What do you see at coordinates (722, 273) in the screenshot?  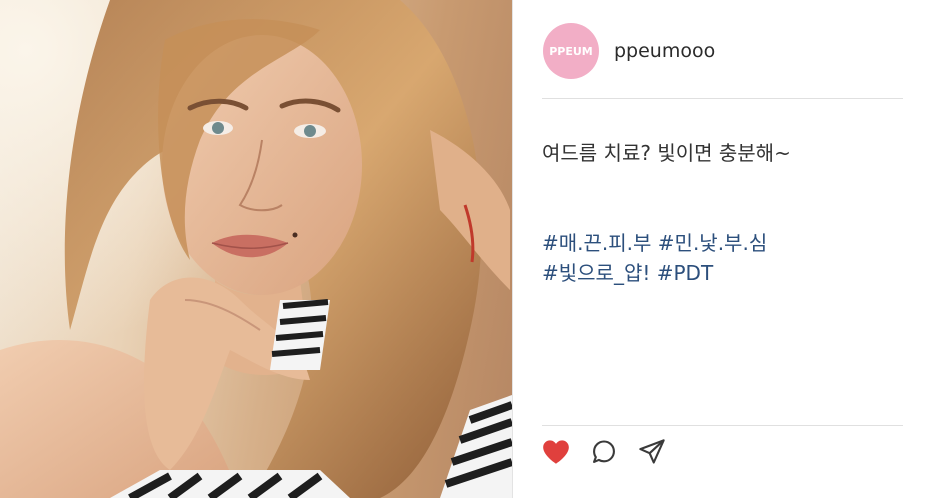 I see `hashtag-line: #빛으로_얍! #PDT` at bounding box center [722, 273].